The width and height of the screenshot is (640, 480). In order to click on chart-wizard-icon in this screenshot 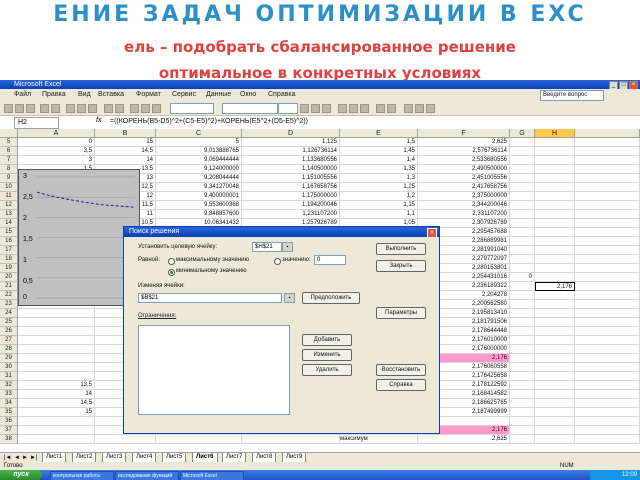, I will do `click(156, 108)`.